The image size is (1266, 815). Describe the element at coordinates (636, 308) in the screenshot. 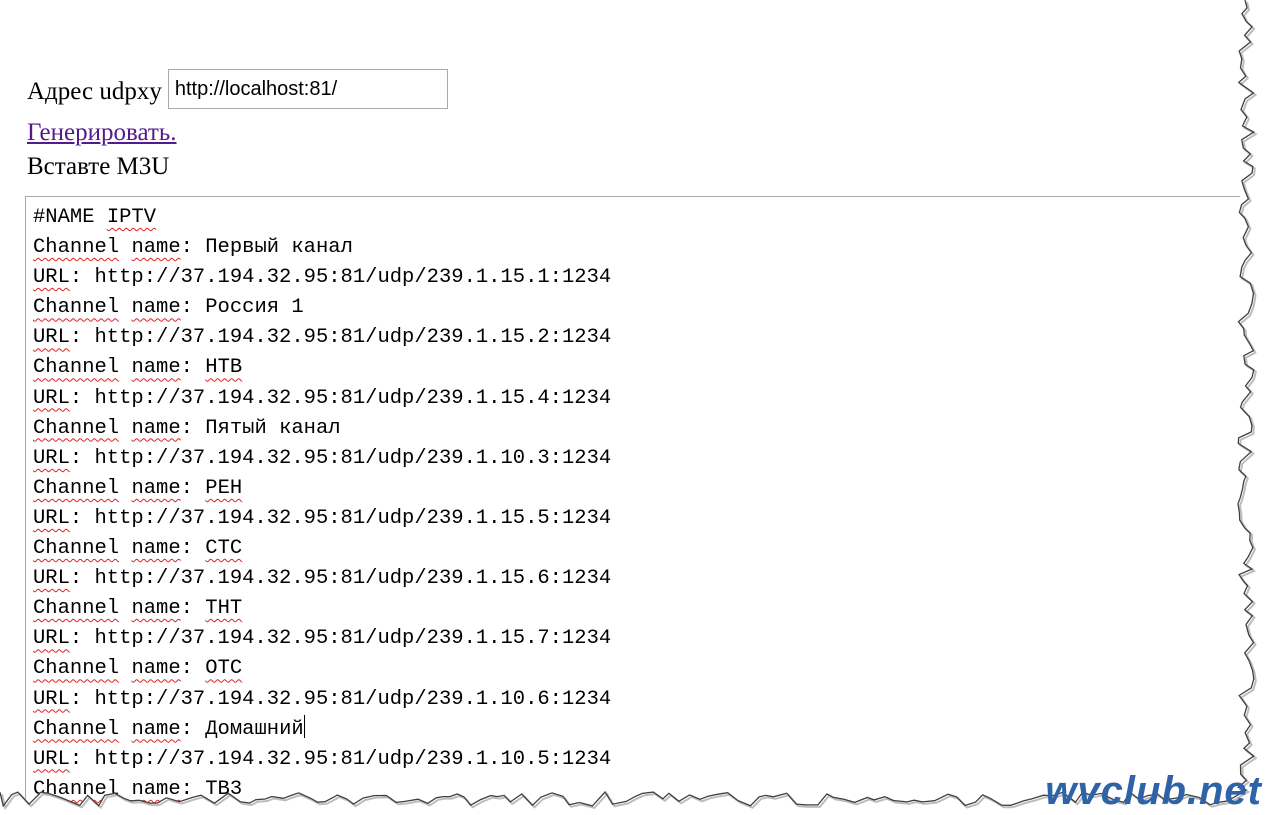

I see `m3u-line: Channel name: Россия 1` at that location.